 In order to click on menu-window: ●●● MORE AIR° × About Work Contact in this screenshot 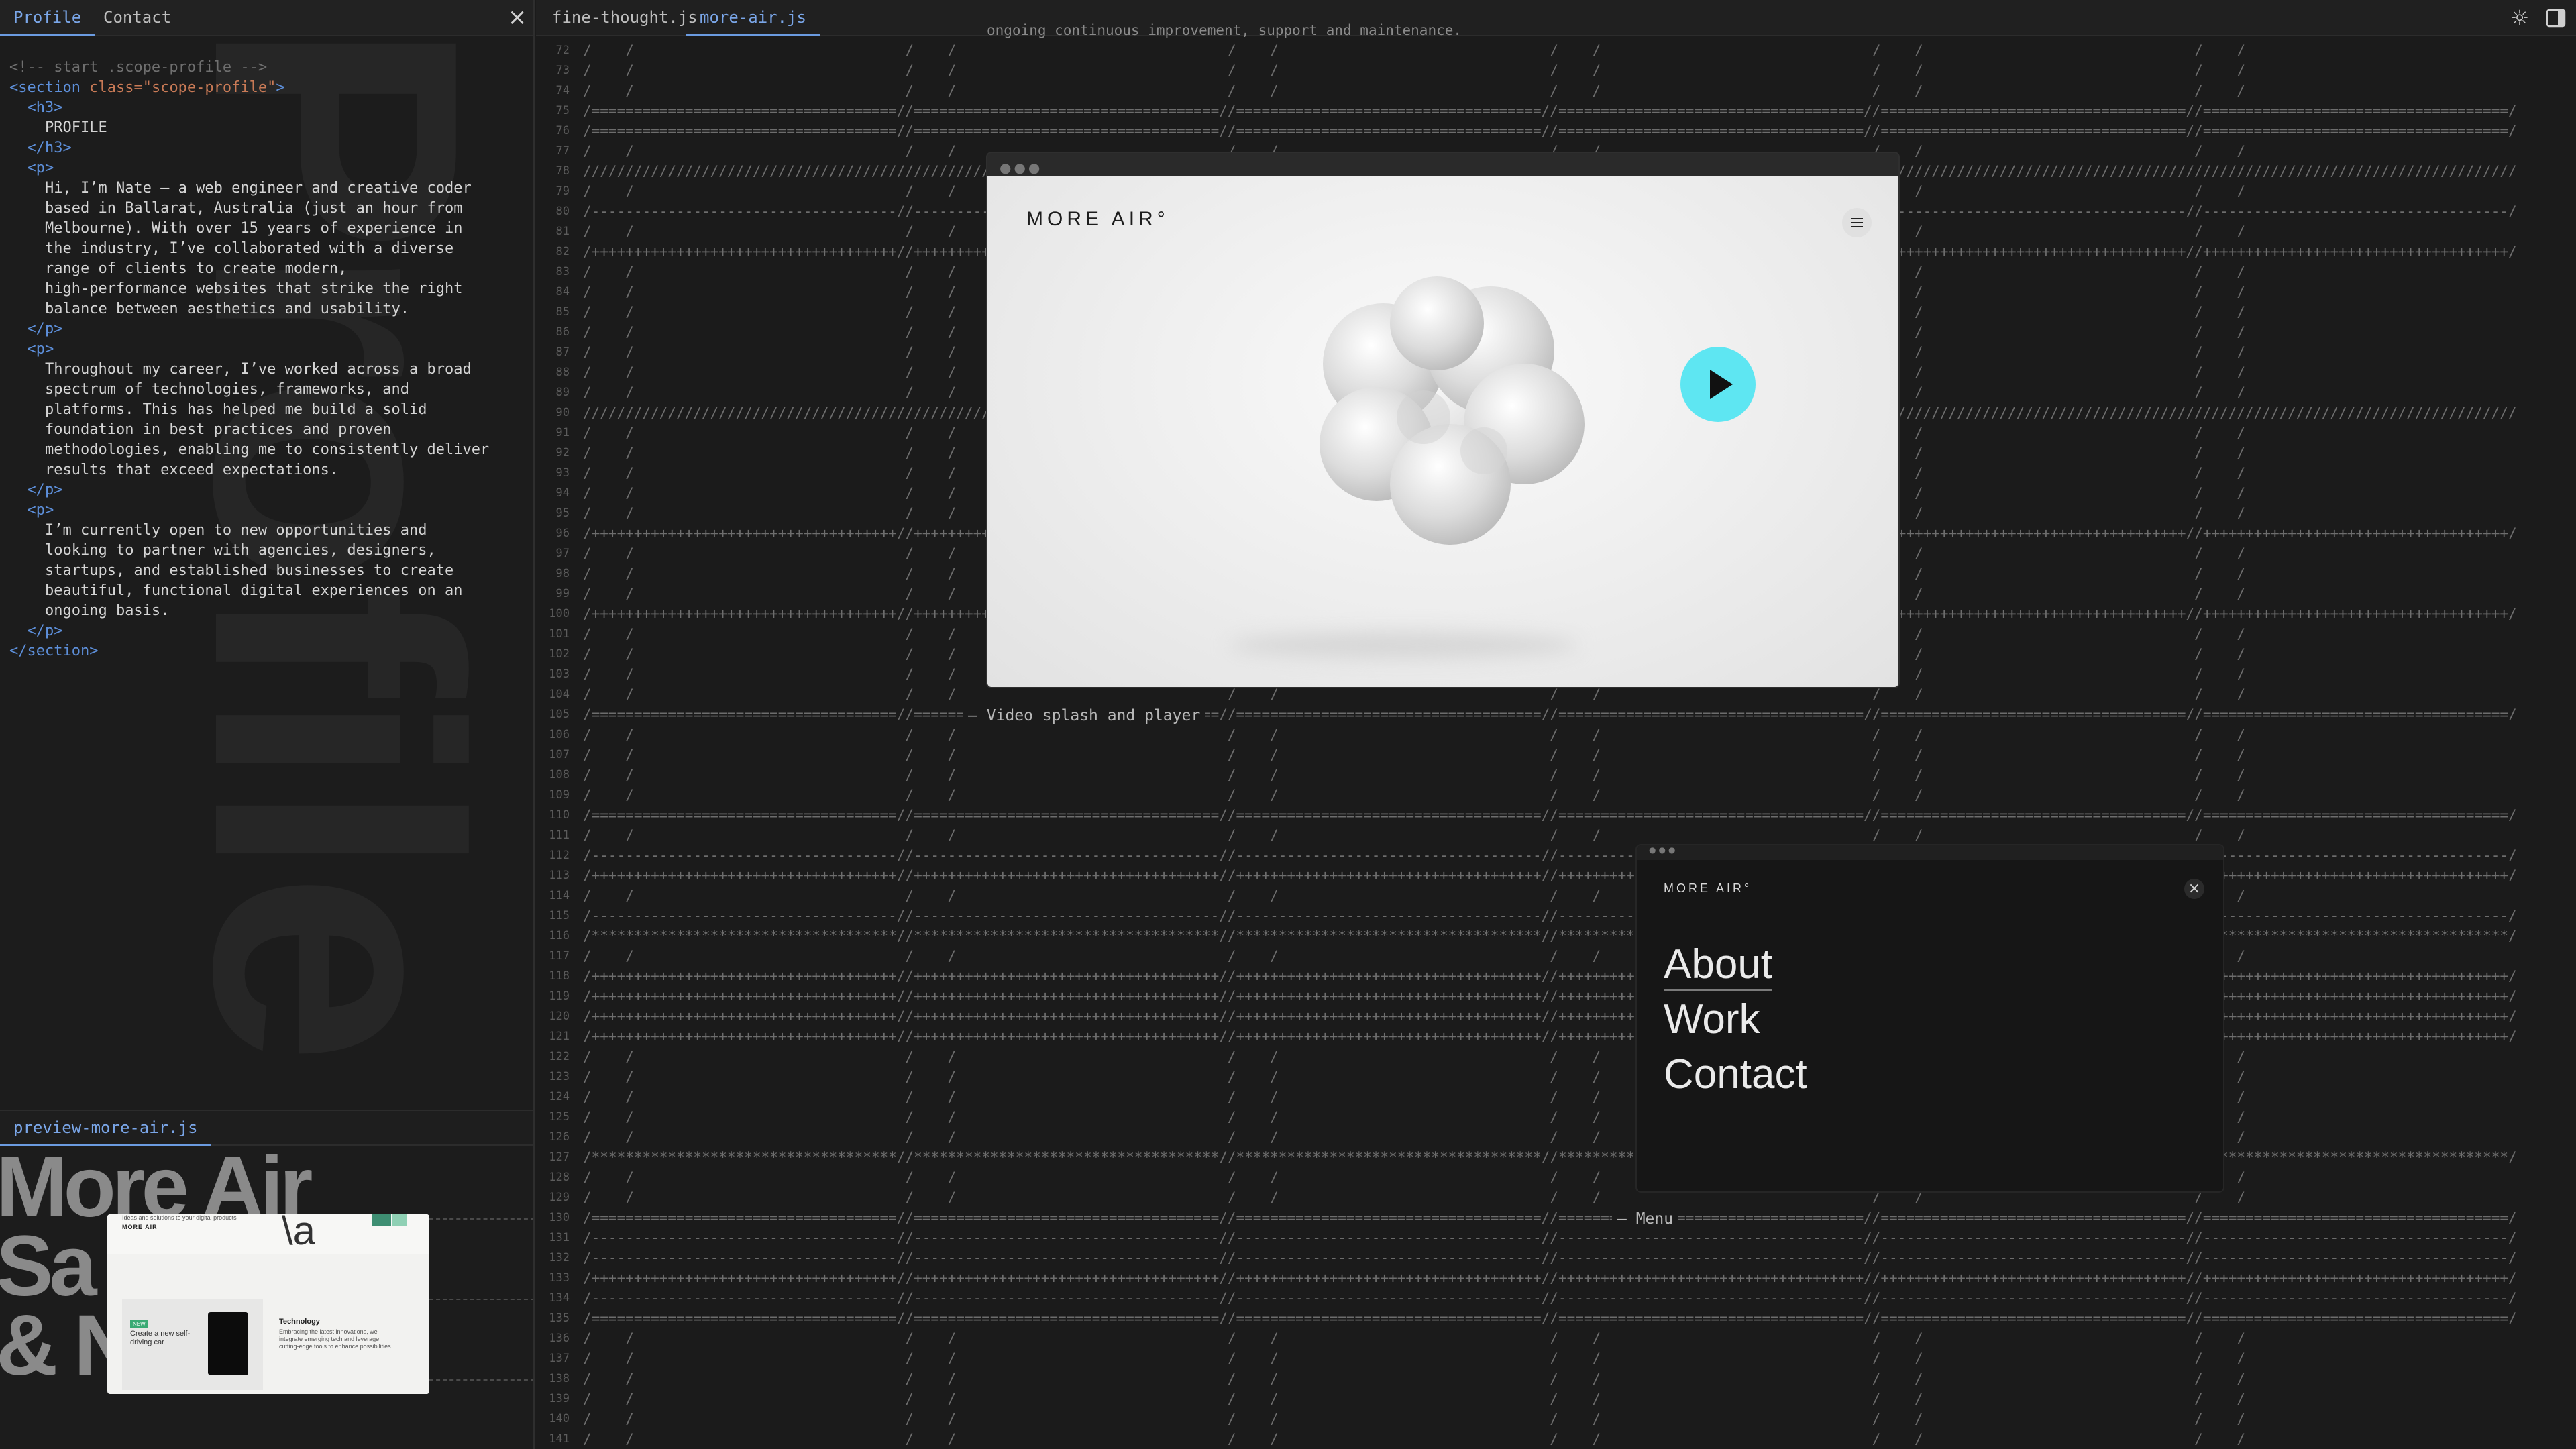, I will do `click(1930, 1018)`.